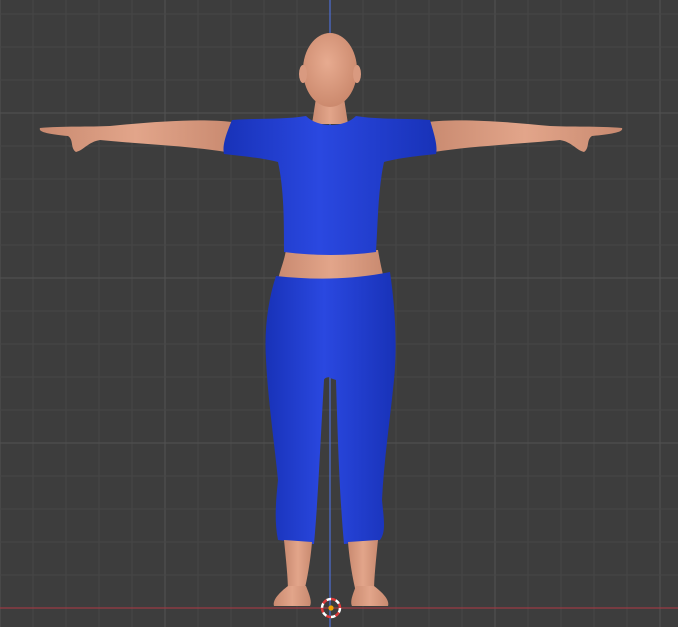 This screenshot has height=627, width=678. I want to click on t-shirt, so click(330, 185).